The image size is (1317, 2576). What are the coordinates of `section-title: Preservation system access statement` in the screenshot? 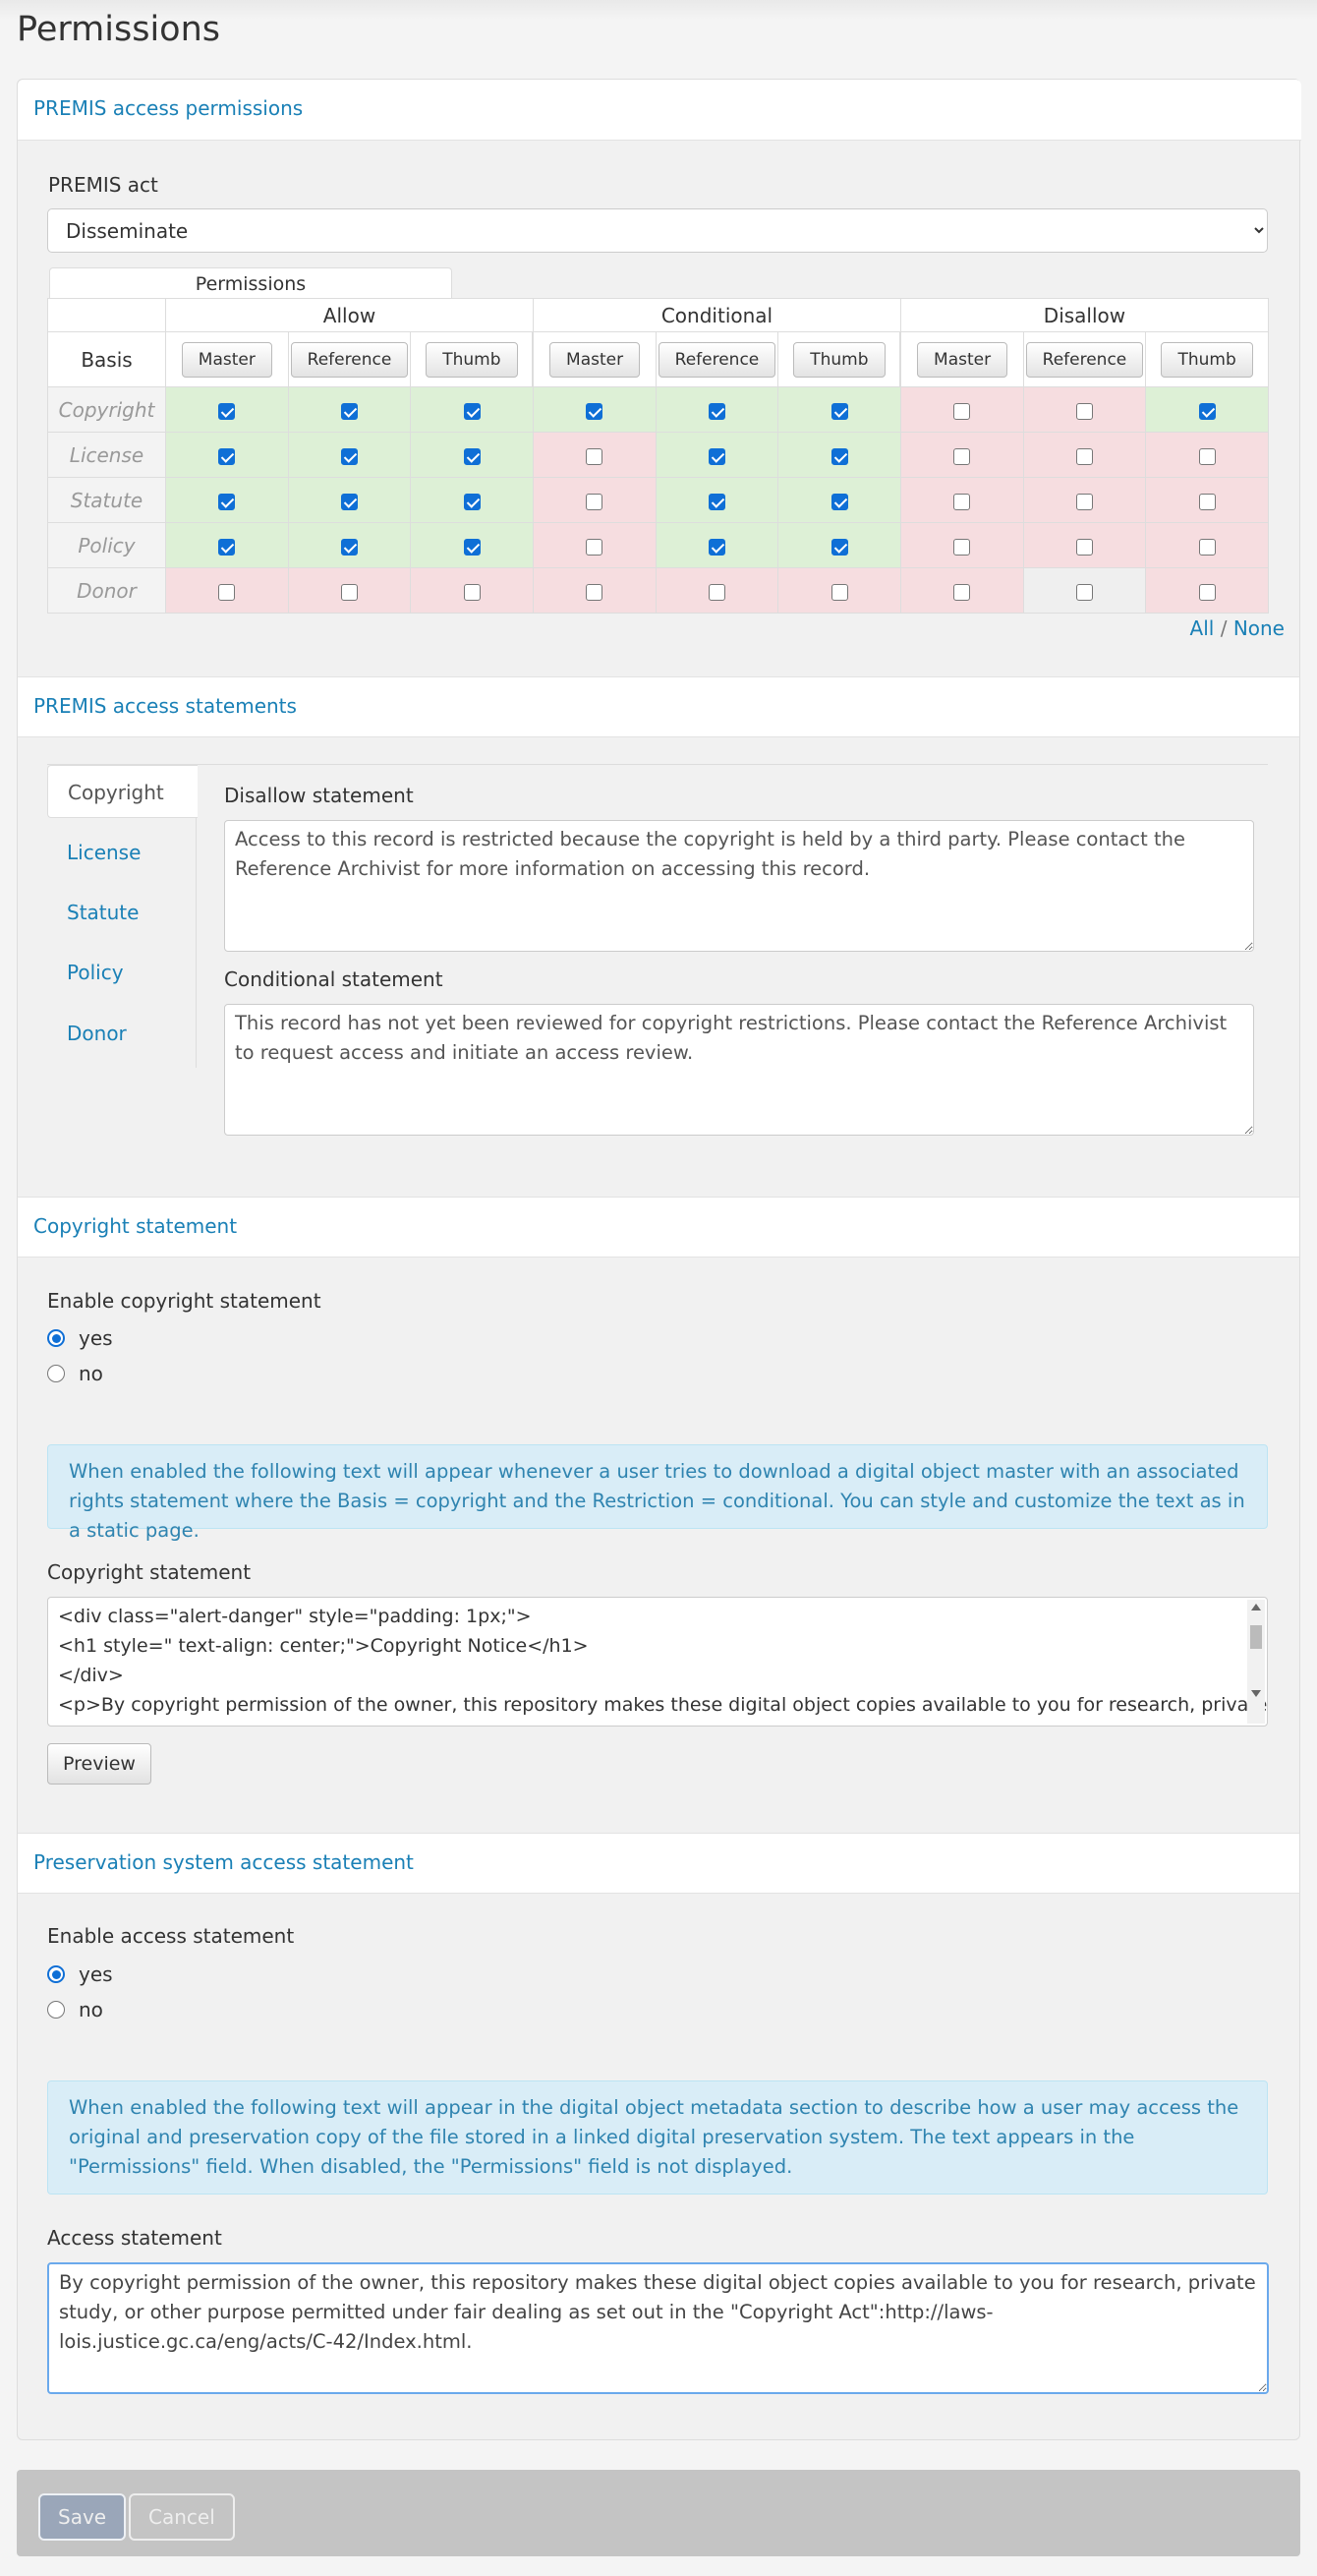 It's located at (223, 1862).